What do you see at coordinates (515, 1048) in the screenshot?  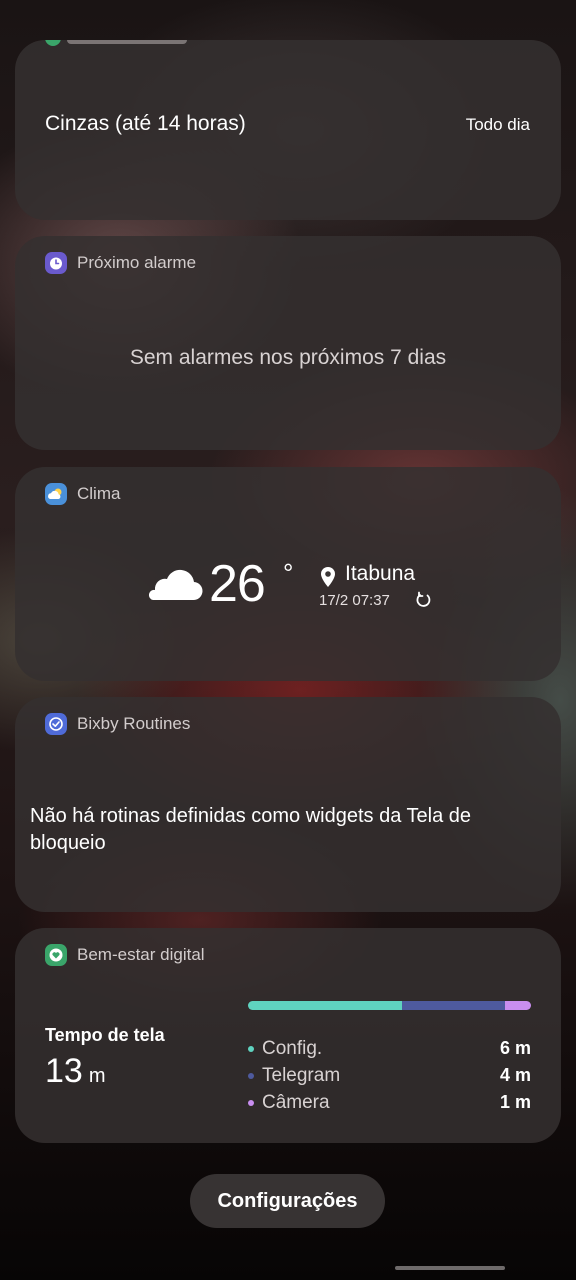 I see `app-usage-time: 6 m` at bounding box center [515, 1048].